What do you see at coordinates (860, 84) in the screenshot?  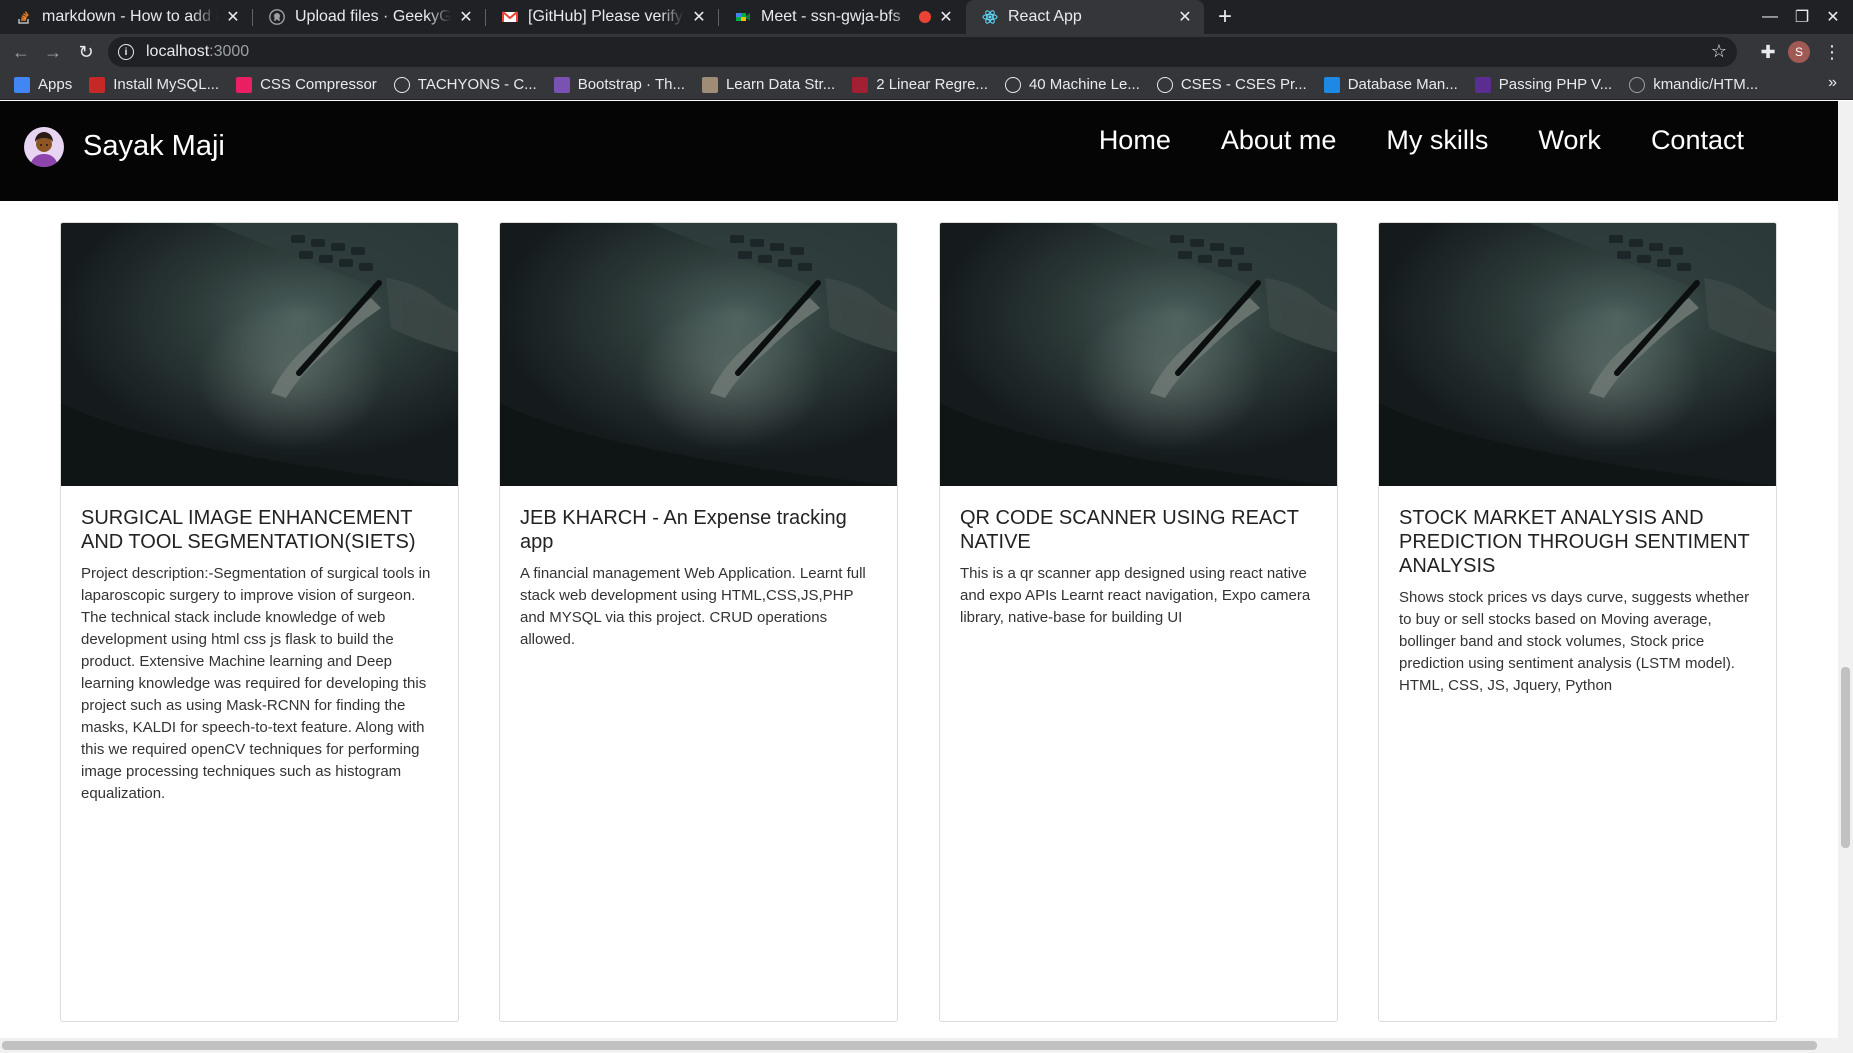 I see `mit-icon` at bounding box center [860, 84].